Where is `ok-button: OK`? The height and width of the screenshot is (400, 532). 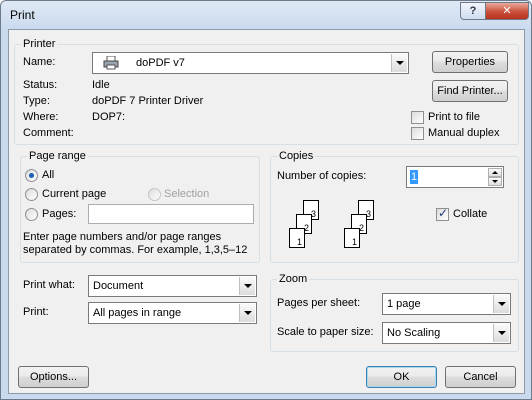 ok-button: OK is located at coordinates (401, 377).